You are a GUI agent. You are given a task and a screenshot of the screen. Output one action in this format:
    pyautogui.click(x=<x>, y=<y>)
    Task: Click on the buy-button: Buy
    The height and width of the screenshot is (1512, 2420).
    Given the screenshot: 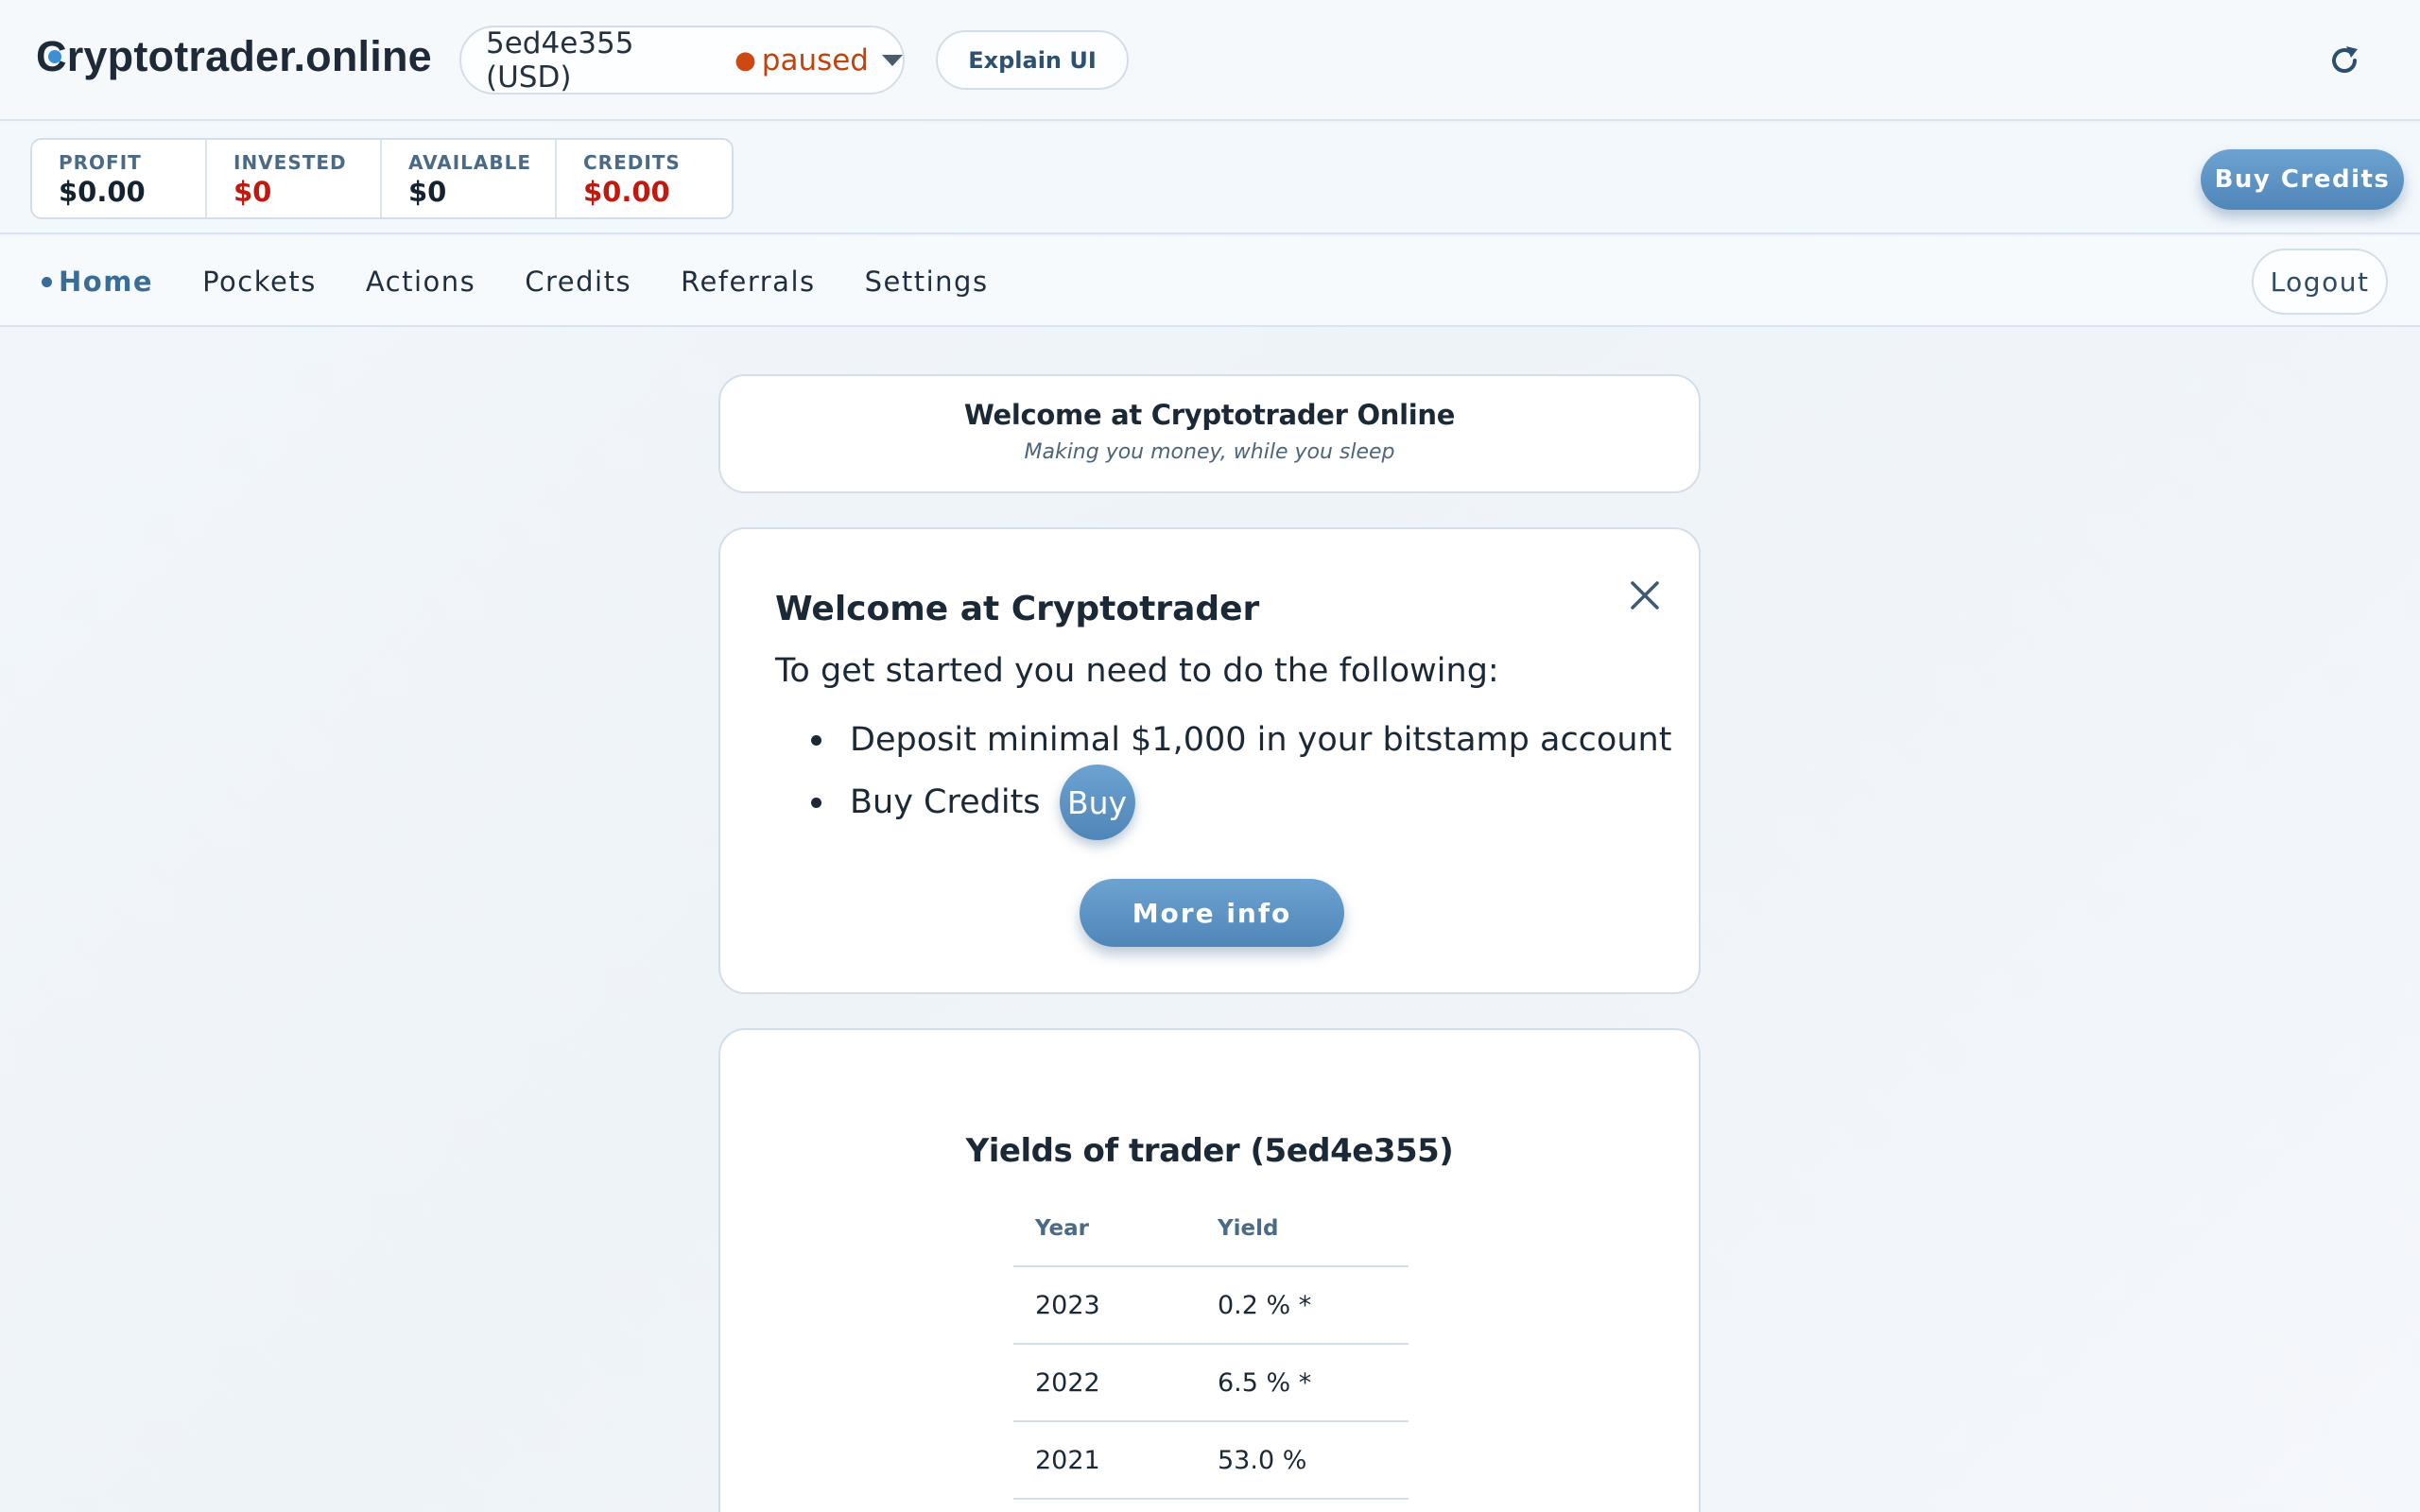 What is the action you would take?
    pyautogui.click(x=1097, y=802)
    